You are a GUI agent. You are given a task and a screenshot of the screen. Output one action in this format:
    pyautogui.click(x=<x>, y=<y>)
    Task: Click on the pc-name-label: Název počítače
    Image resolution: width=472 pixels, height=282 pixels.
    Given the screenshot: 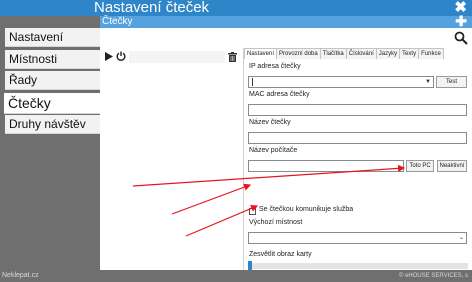 What is the action you would take?
    pyautogui.click(x=273, y=150)
    